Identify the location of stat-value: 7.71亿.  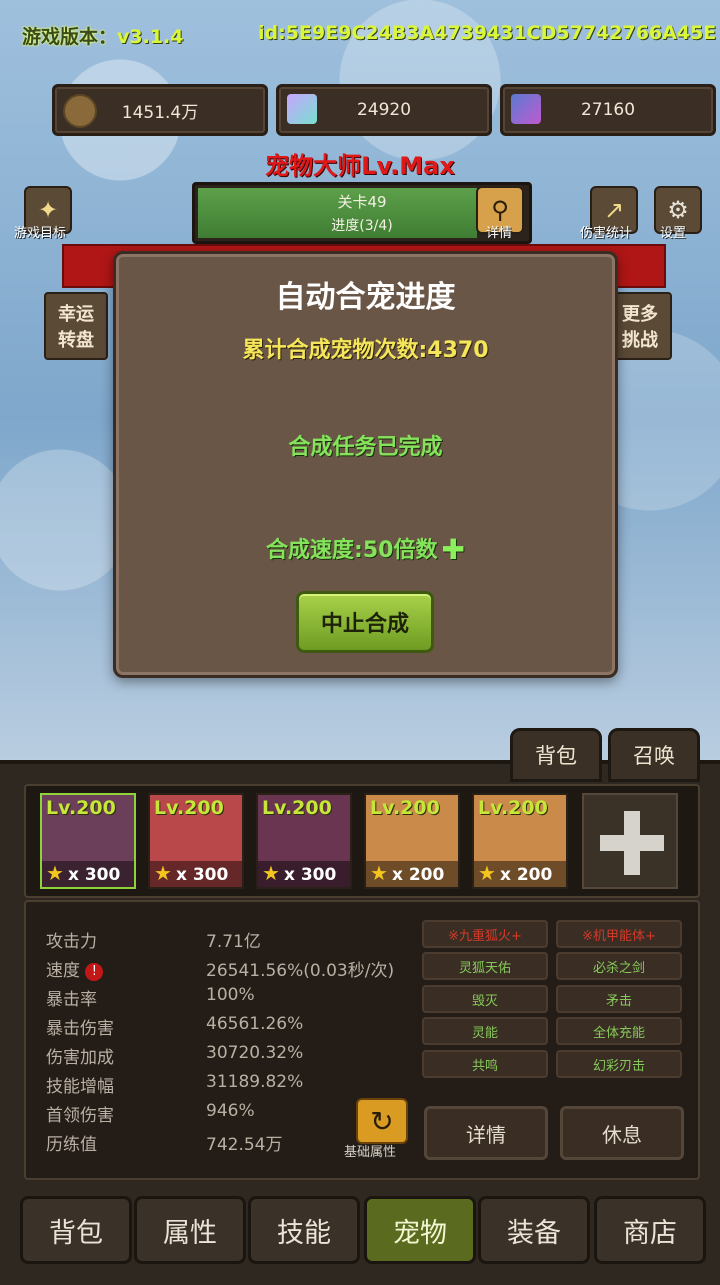
(233, 942).